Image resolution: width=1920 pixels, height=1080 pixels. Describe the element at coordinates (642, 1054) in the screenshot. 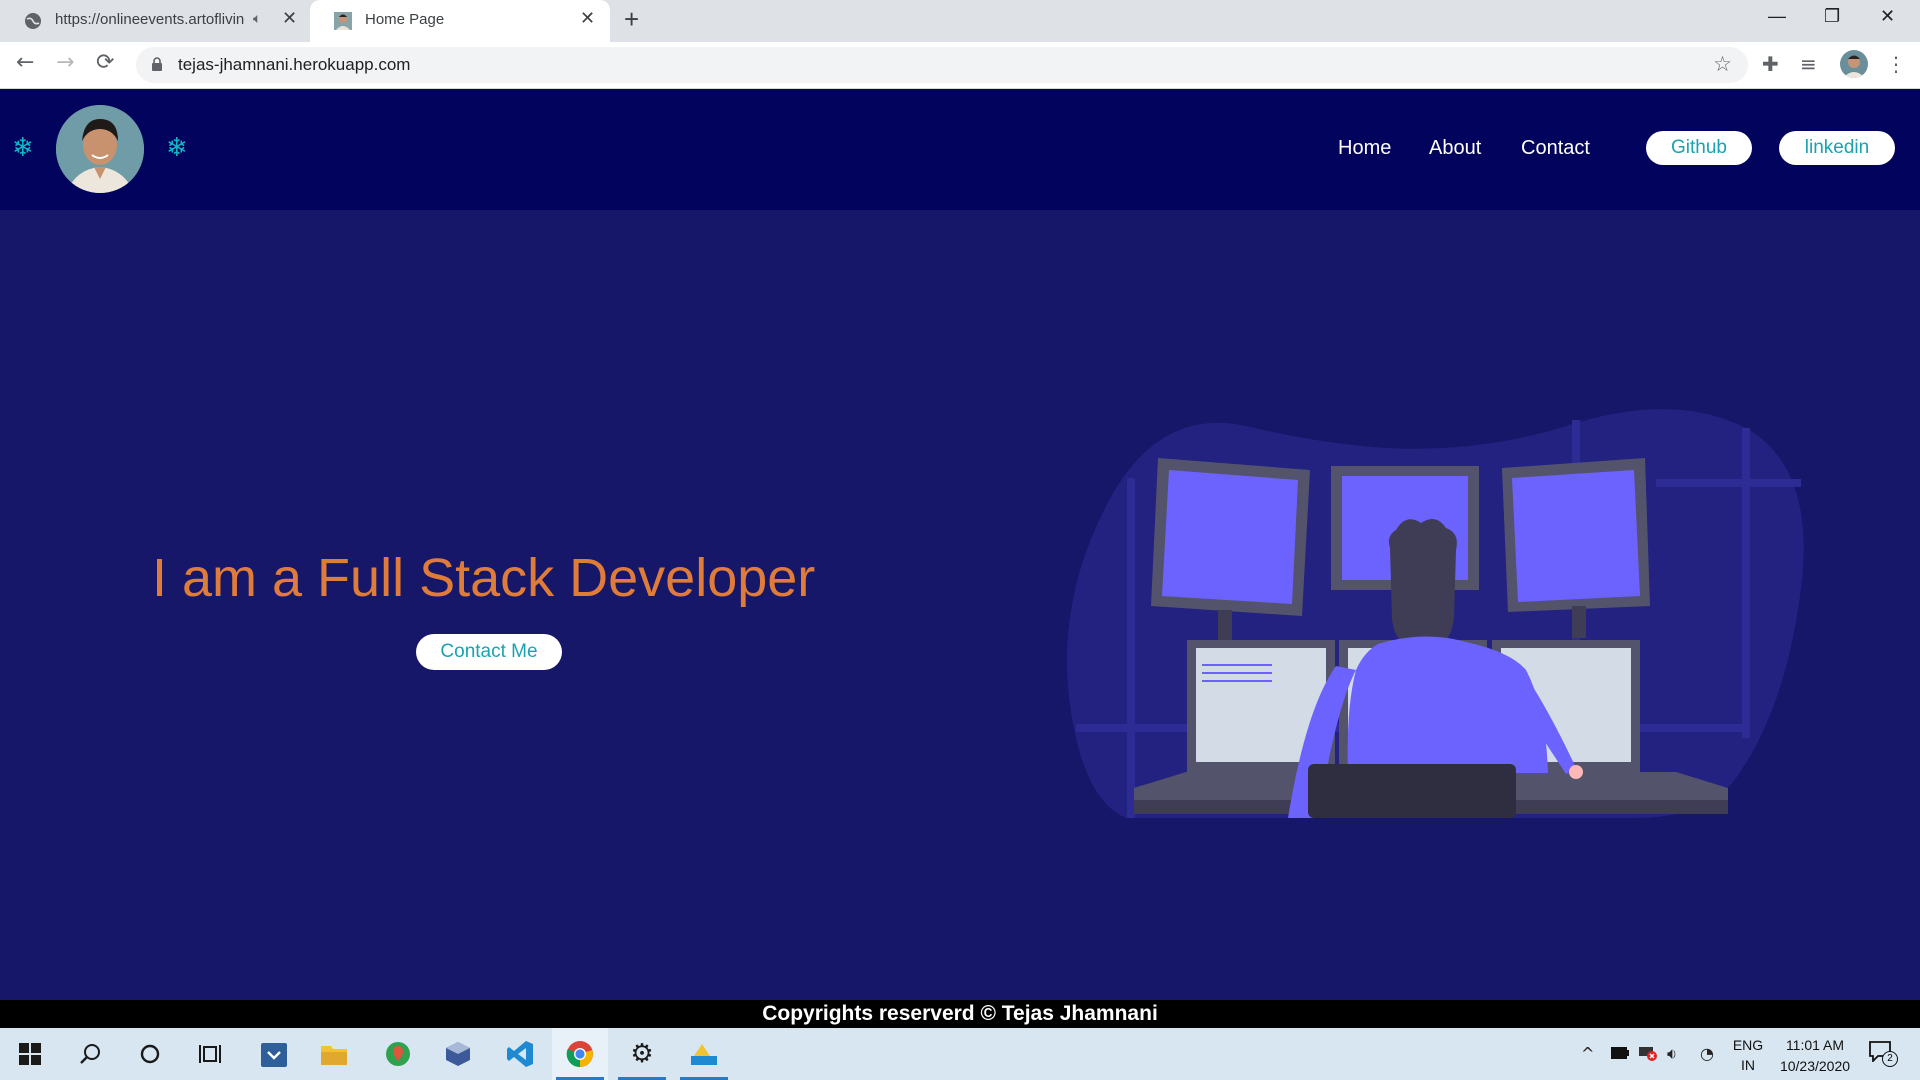

I see `settings-gear-icon: ⚙` at that location.